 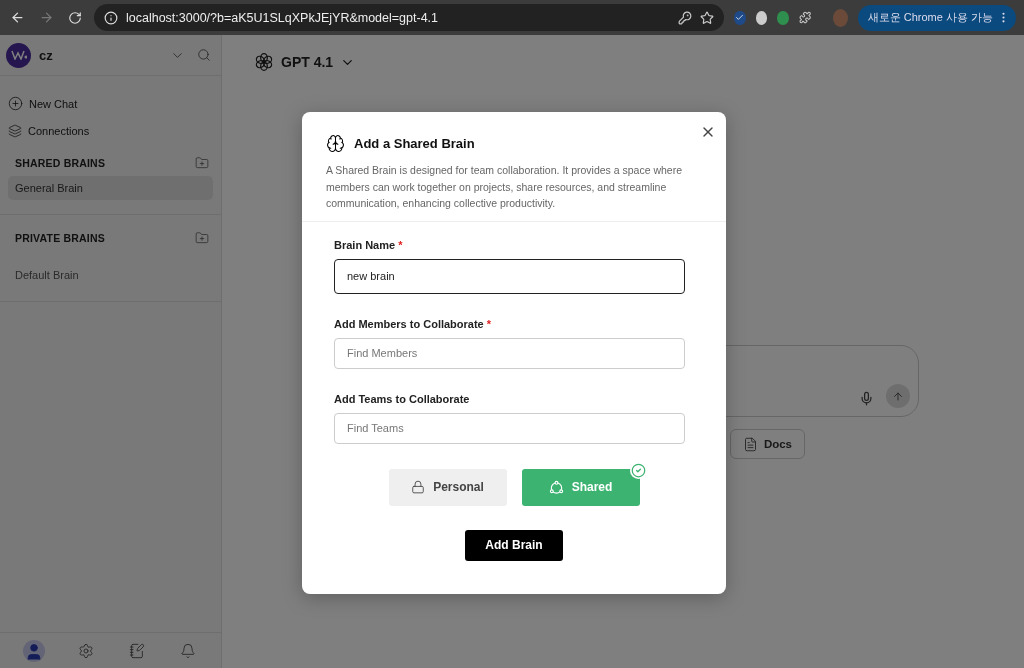 What do you see at coordinates (740, 17) in the screenshot?
I see `check-extension-icon` at bounding box center [740, 17].